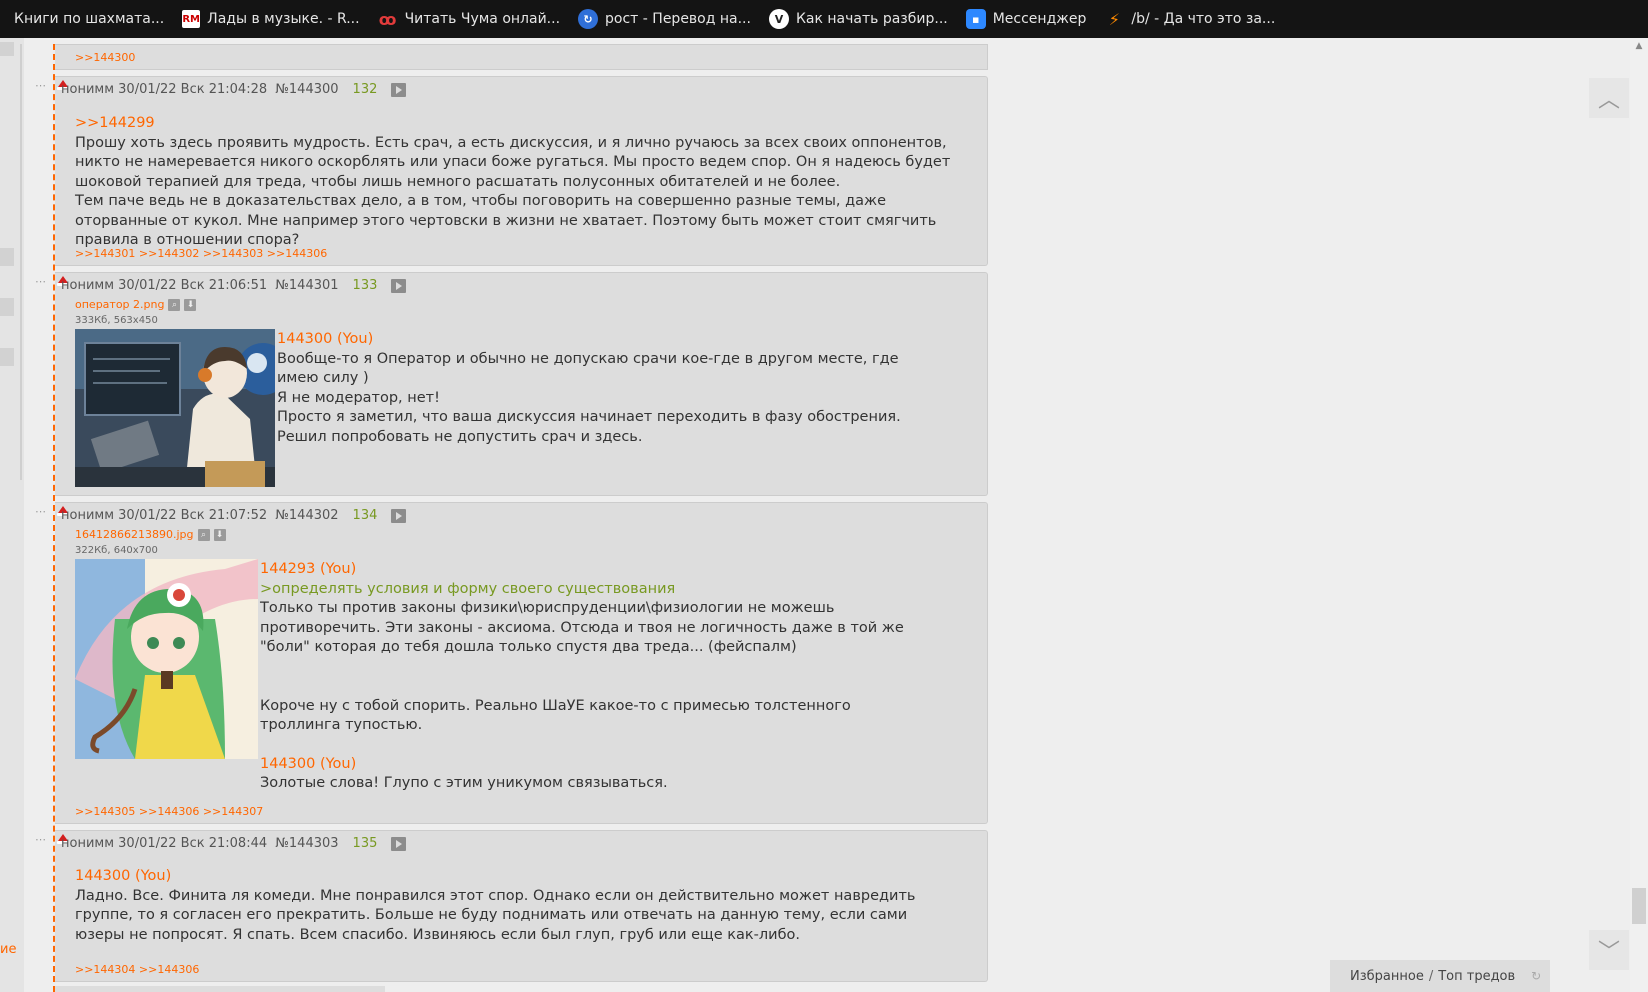 Image resolution: width=1648 pixels, height=992 pixels. Describe the element at coordinates (193, 515) in the screenshot. I see `post-date: 30/01/22 Вск 21:07:52` at that location.